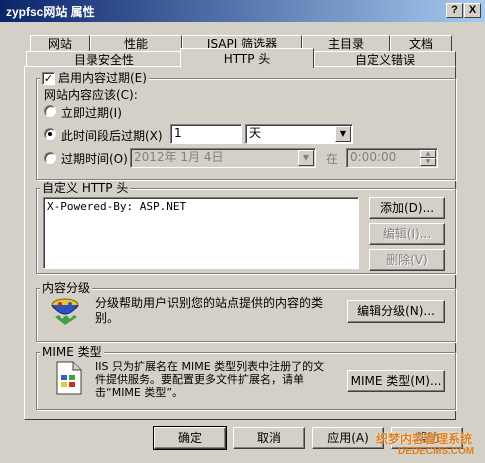 The image size is (485, 463). Describe the element at coordinates (373, 157) in the screenshot. I see `expire-time-value: 0:00:00` at that location.